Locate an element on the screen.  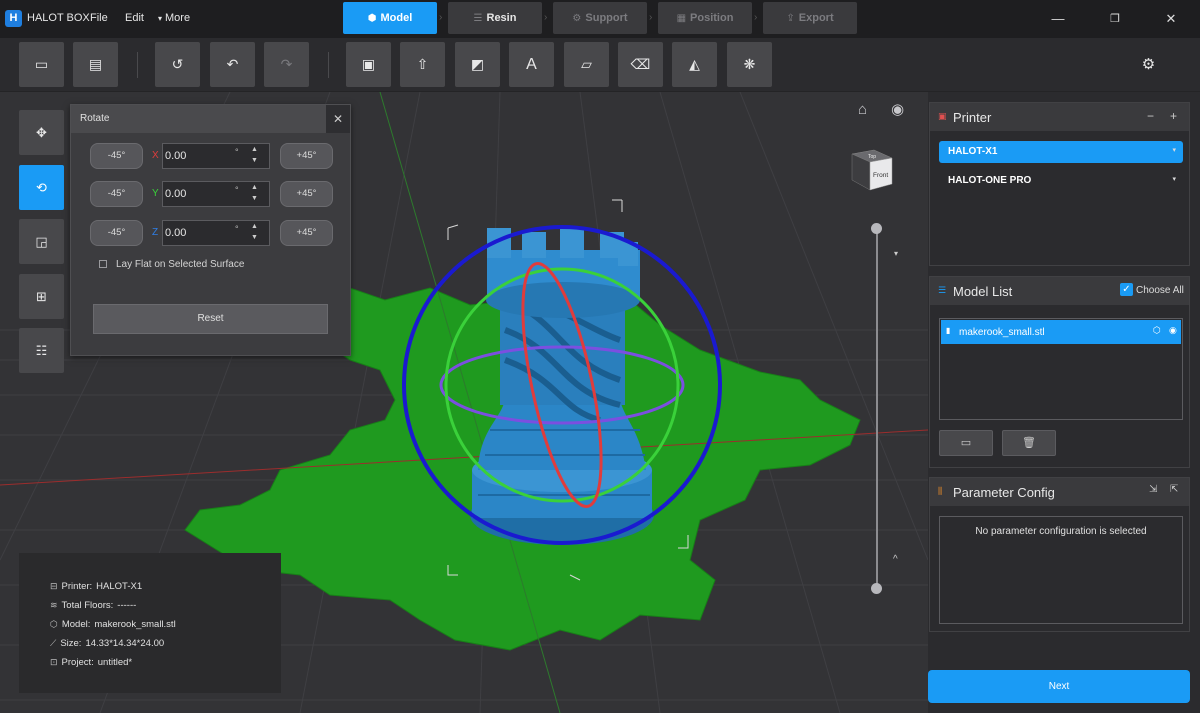
duplicate-tool-icon: ⊞ is located at coordinates (41, 296).